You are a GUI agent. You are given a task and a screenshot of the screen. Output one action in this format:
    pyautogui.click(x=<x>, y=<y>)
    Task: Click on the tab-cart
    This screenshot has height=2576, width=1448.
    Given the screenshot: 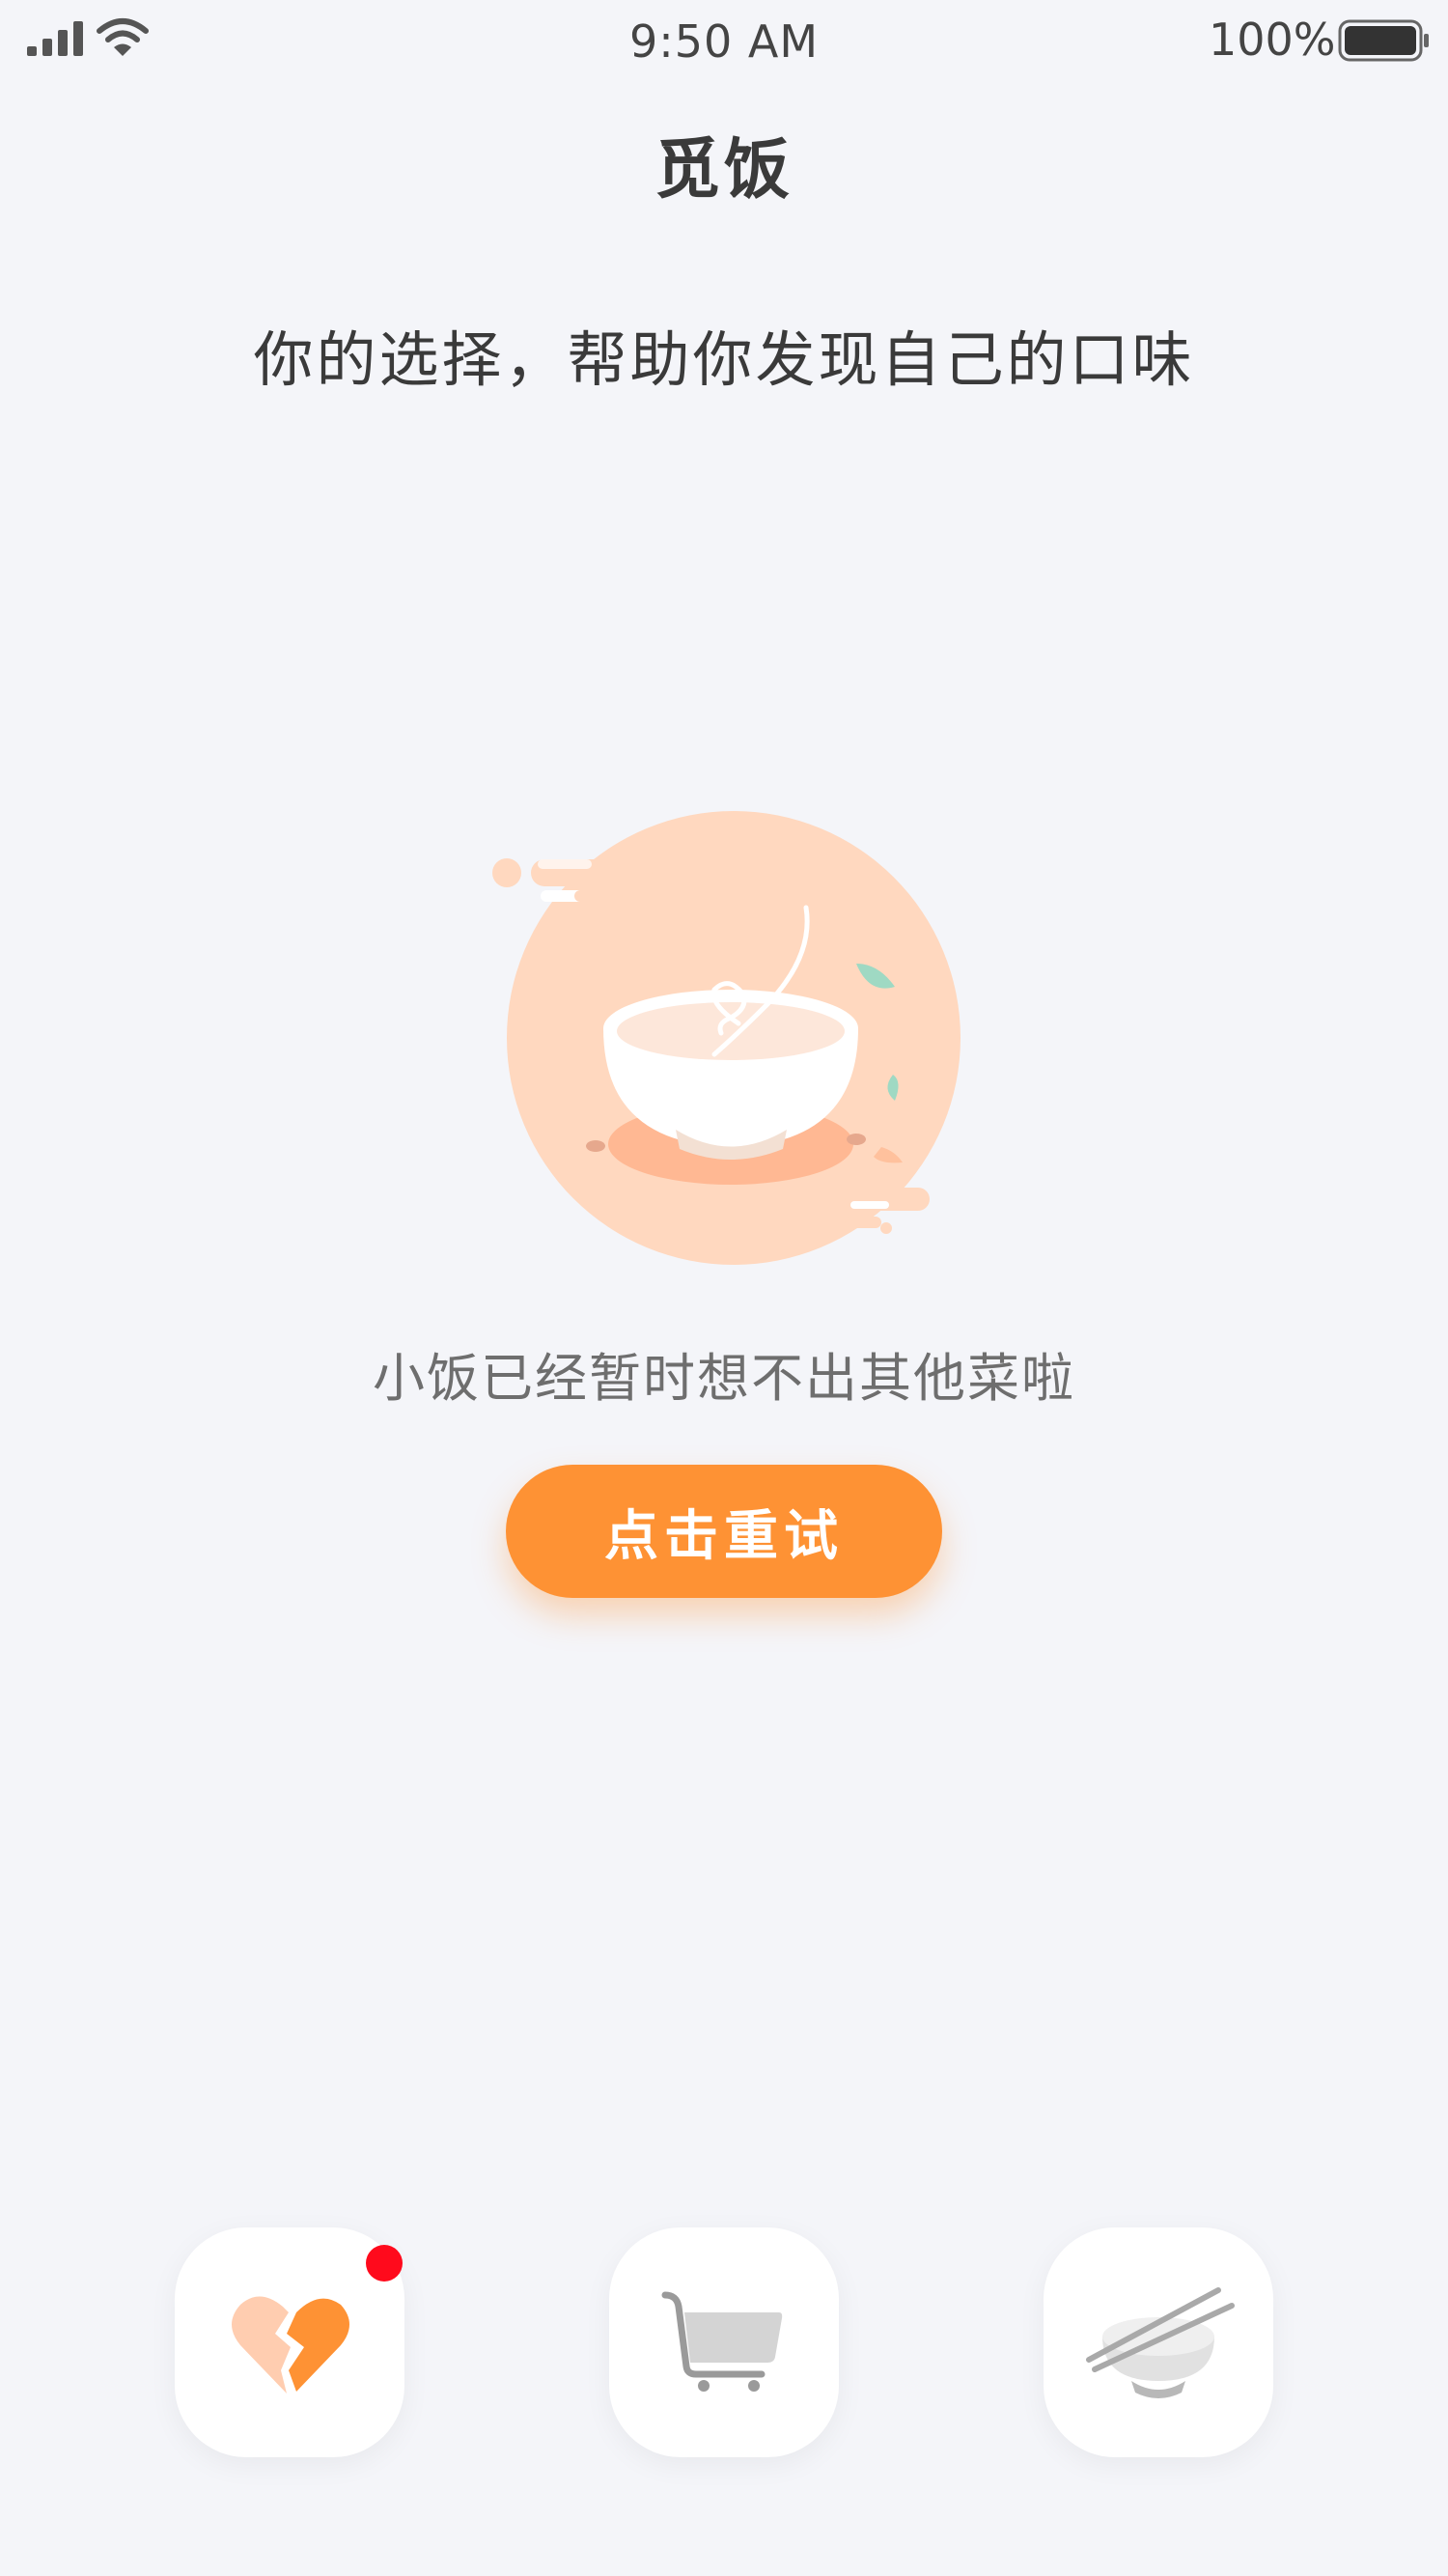 What is the action you would take?
    pyautogui.click(x=724, y=2342)
    